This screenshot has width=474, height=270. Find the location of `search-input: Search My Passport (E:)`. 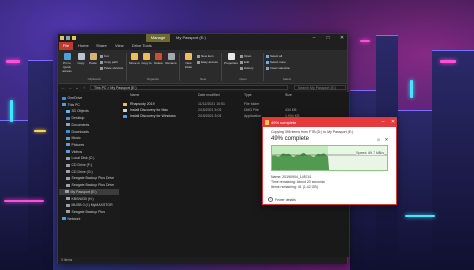

search-input: Search My Passport (E:) is located at coordinates (320, 87).